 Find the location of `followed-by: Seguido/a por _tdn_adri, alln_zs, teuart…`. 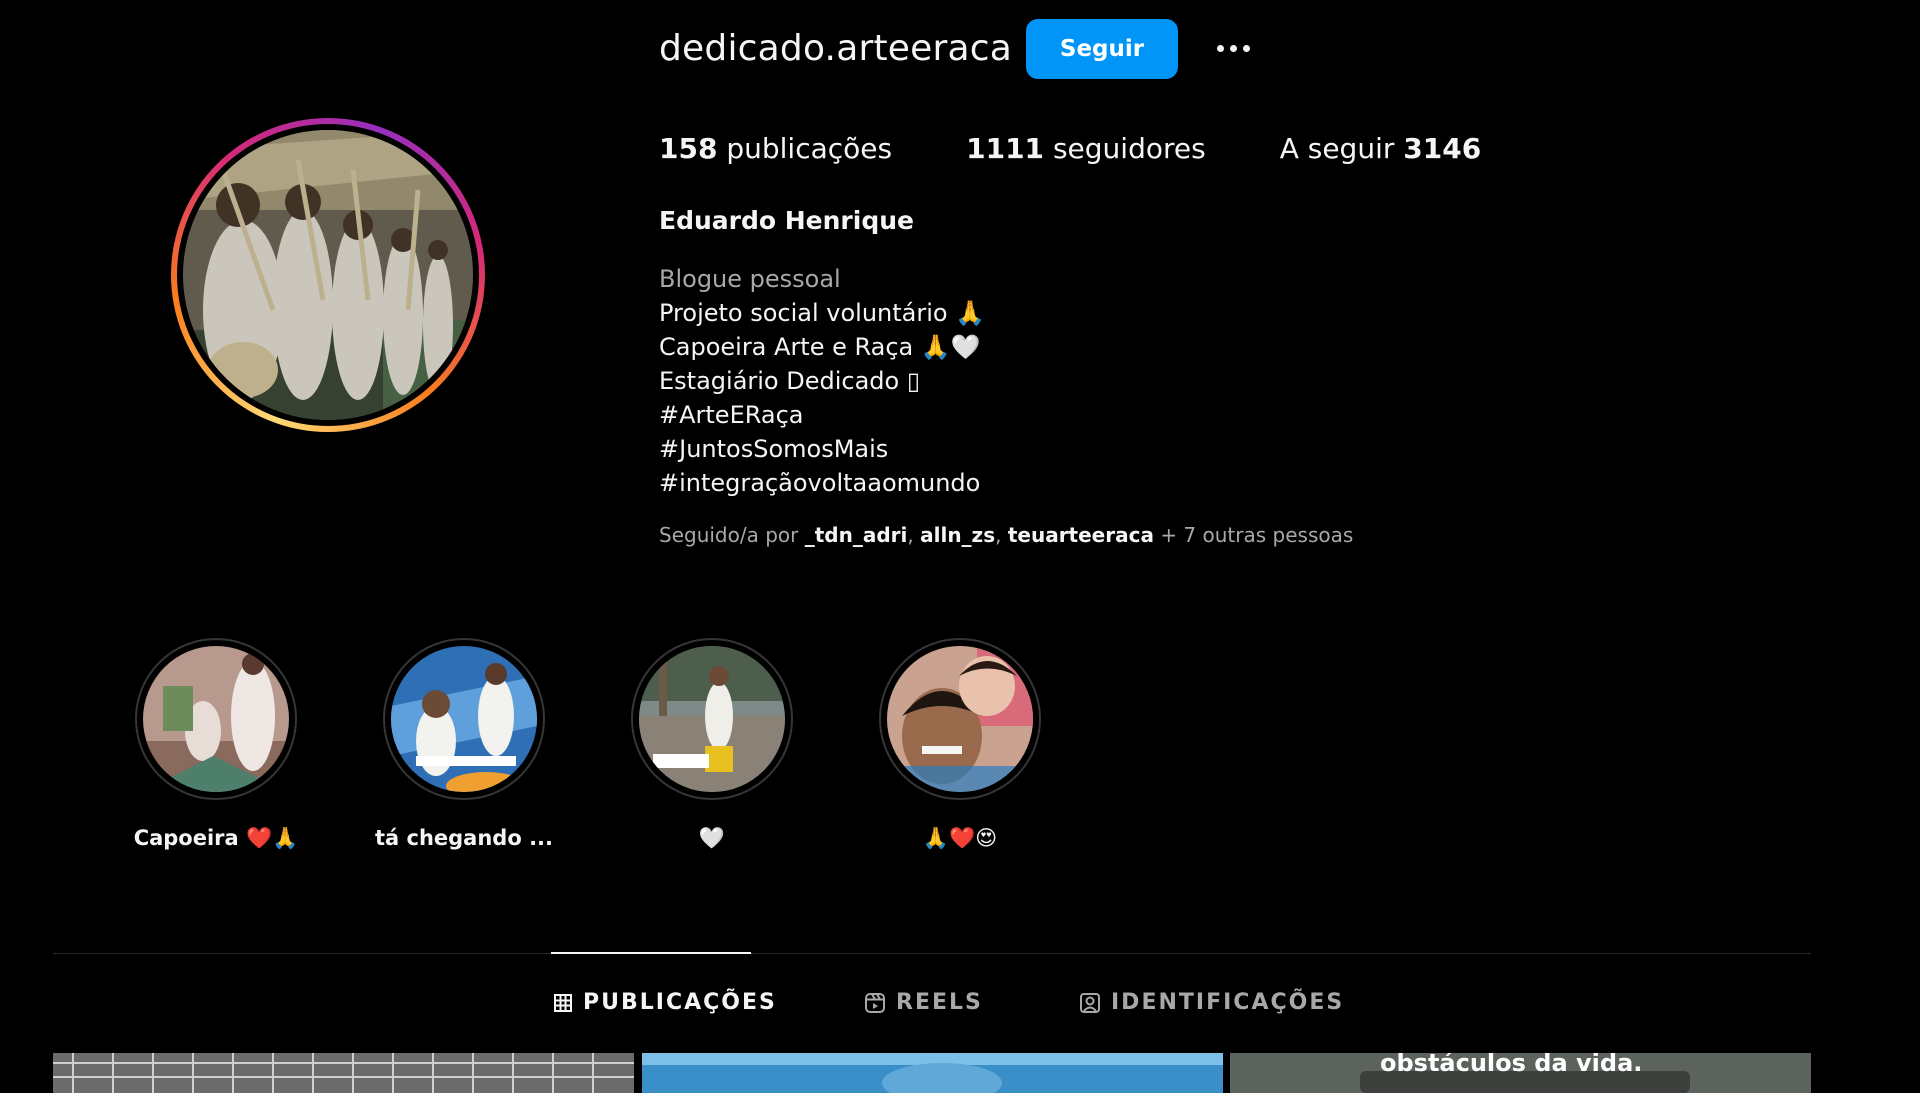

followed-by: Seguido/a por _tdn_adri, alln_zs, teuart… is located at coordinates (1006, 535).